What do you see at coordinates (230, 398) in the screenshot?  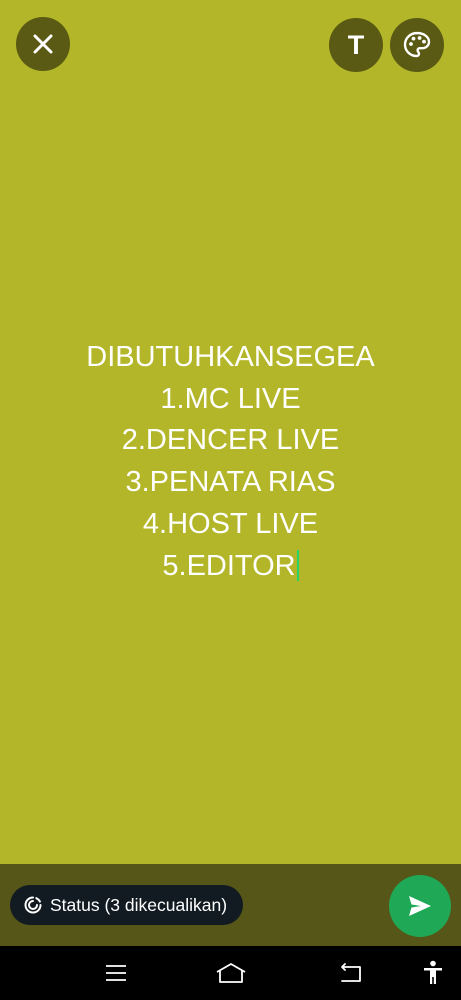 I see `status-text-line-2: 1.MC LIVE` at bounding box center [230, 398].